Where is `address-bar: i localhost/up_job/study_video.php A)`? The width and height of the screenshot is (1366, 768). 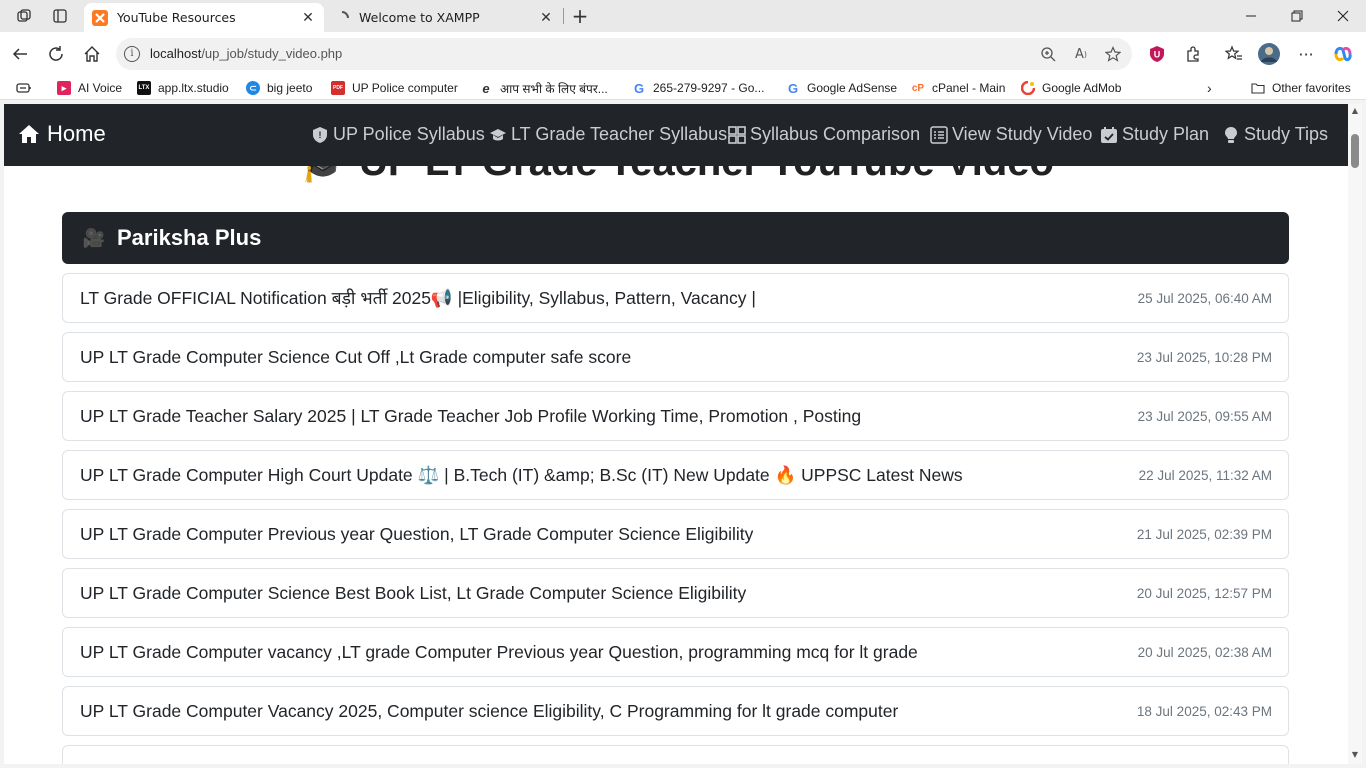
address-bar: i localhost/up_job/study_video.php A) is located at coordinates (624, 54).